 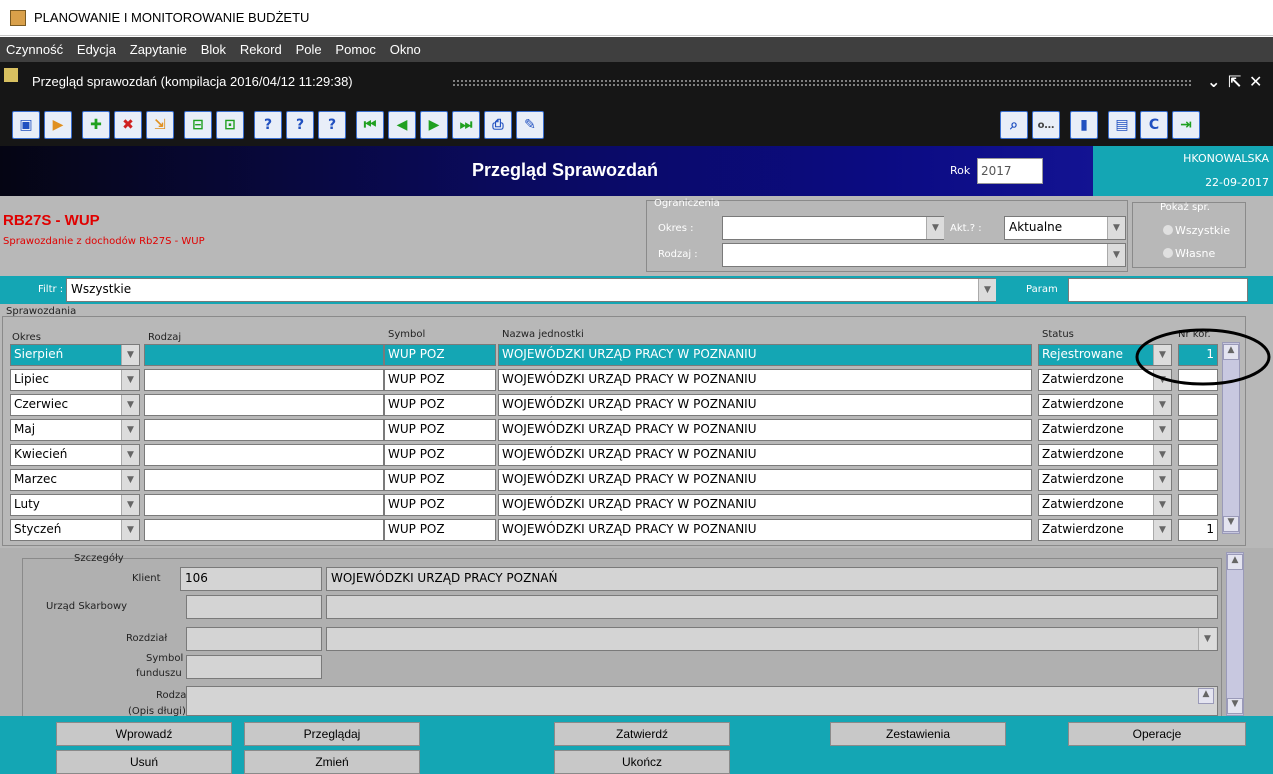 I want to click on param-field, so click(x=1158, y=290).